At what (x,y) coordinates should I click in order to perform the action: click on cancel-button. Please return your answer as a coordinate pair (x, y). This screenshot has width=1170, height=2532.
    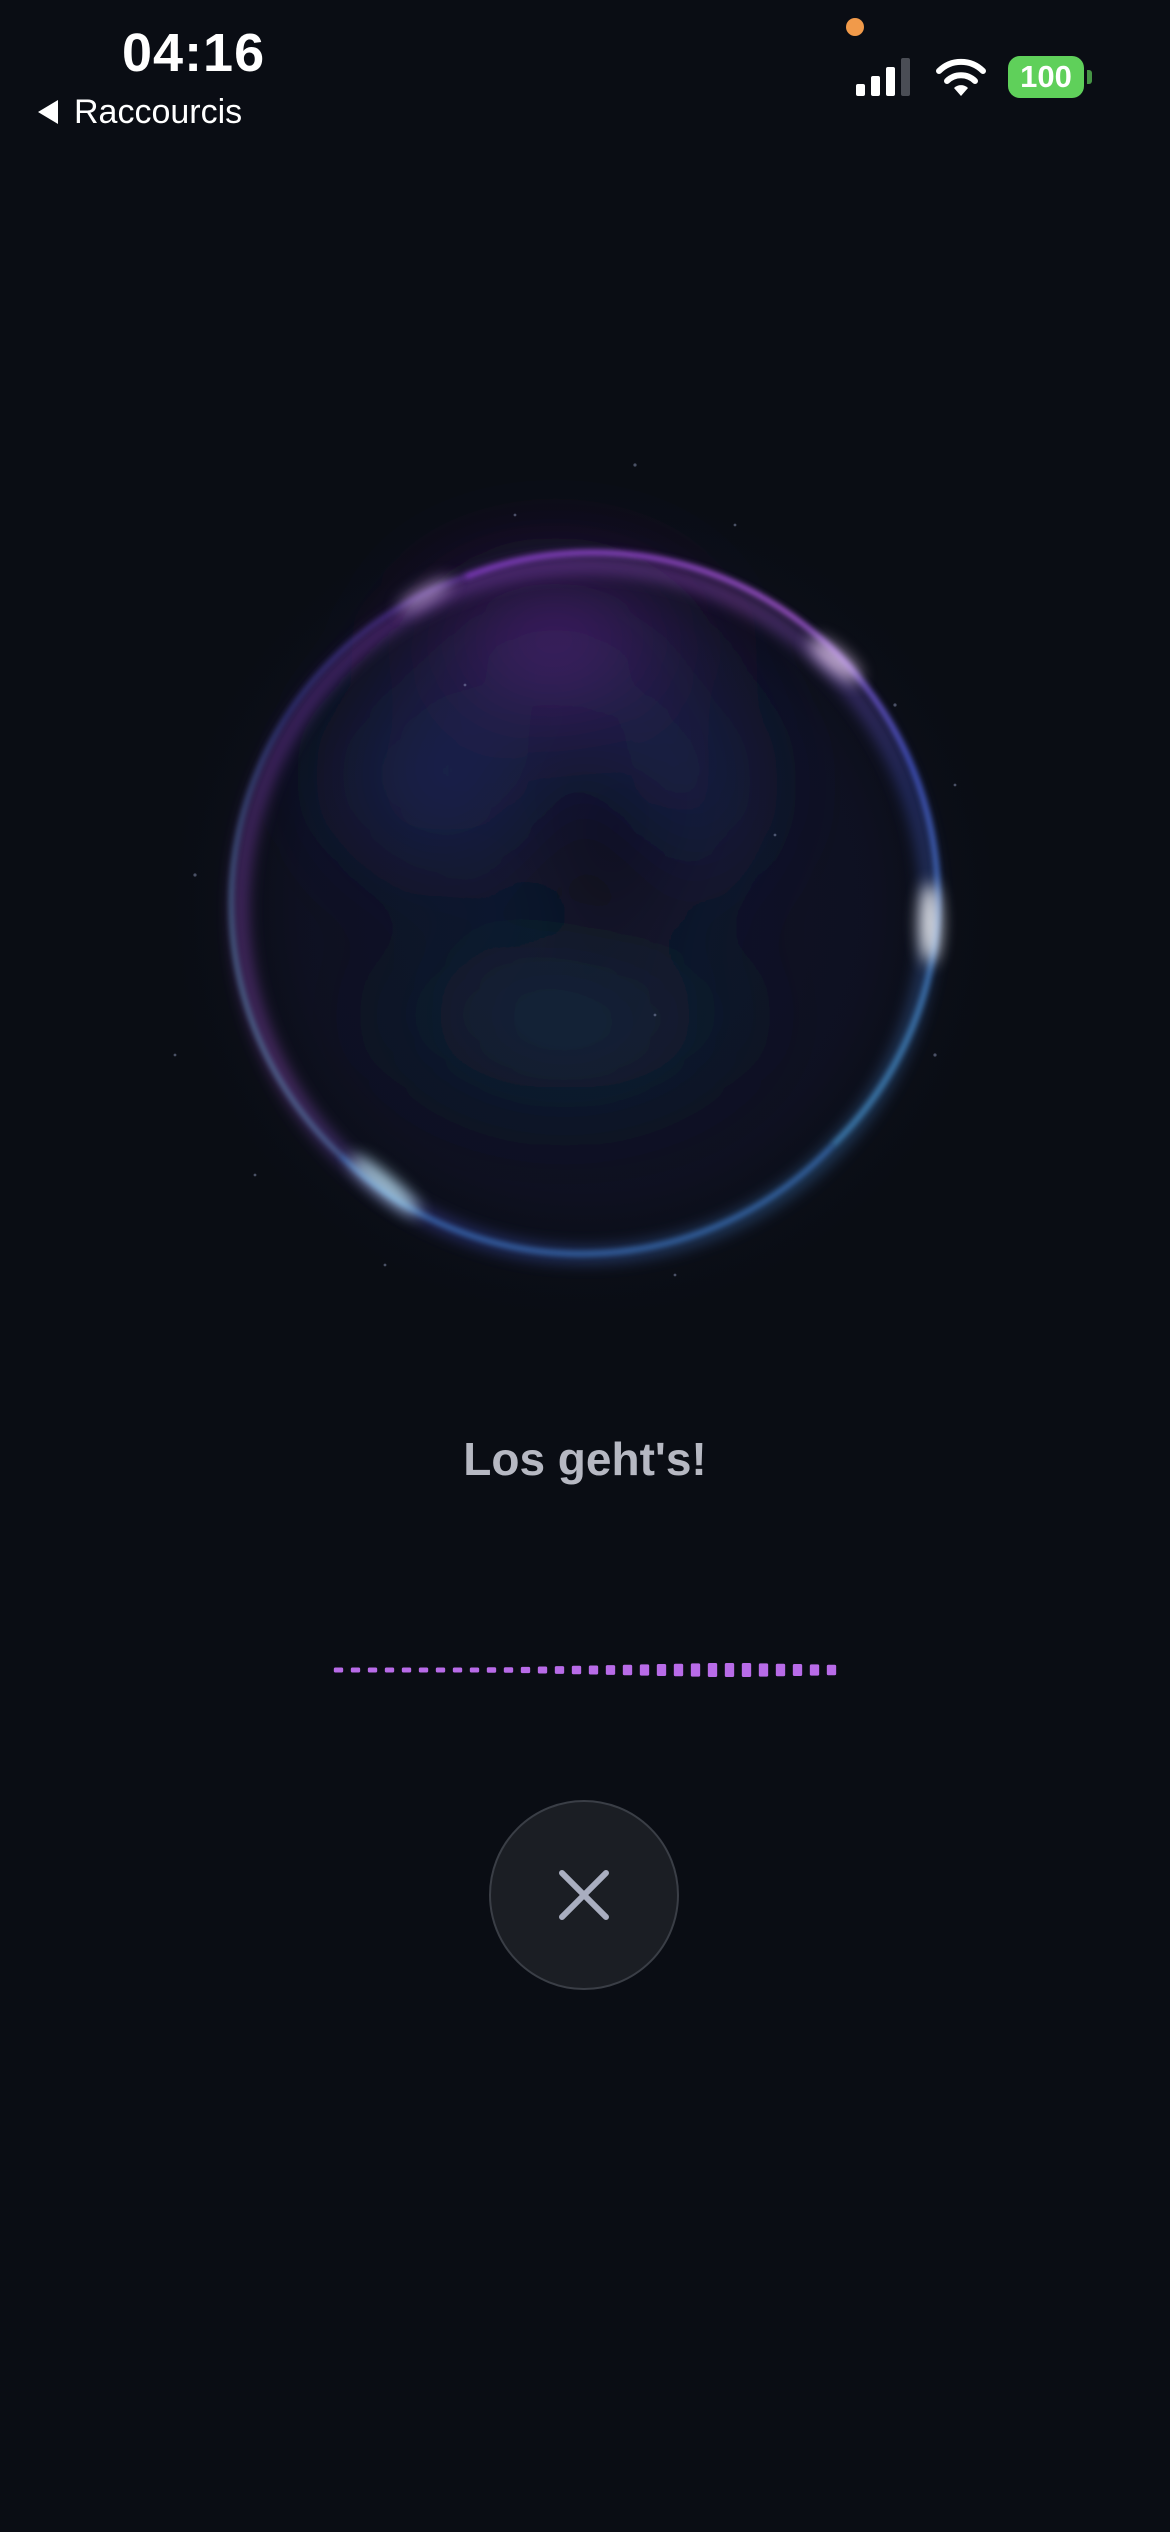
    Looking at the image, I should click on (584, 1895).